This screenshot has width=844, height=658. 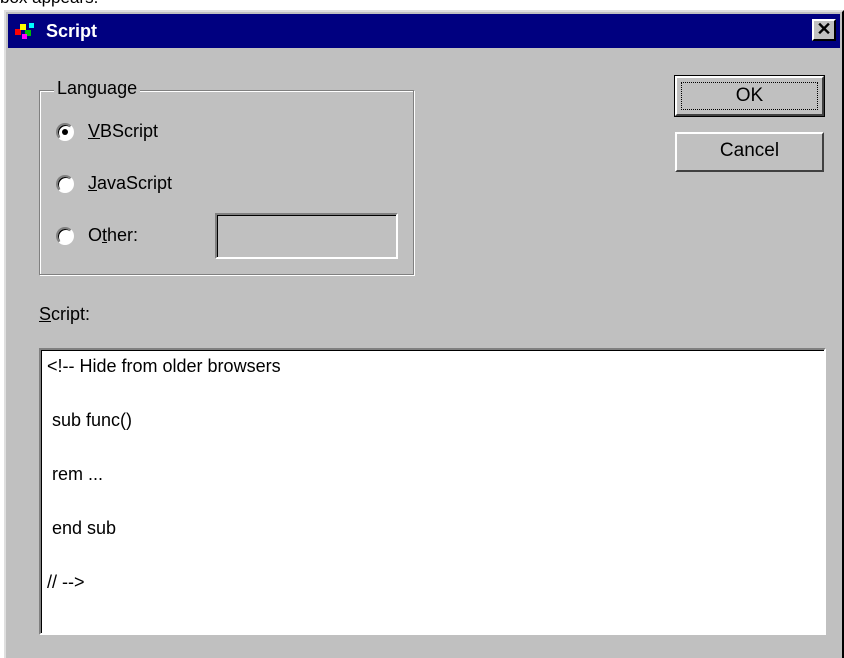 I want to click on caption-fragment: box appears., so click(x=422, y=4).